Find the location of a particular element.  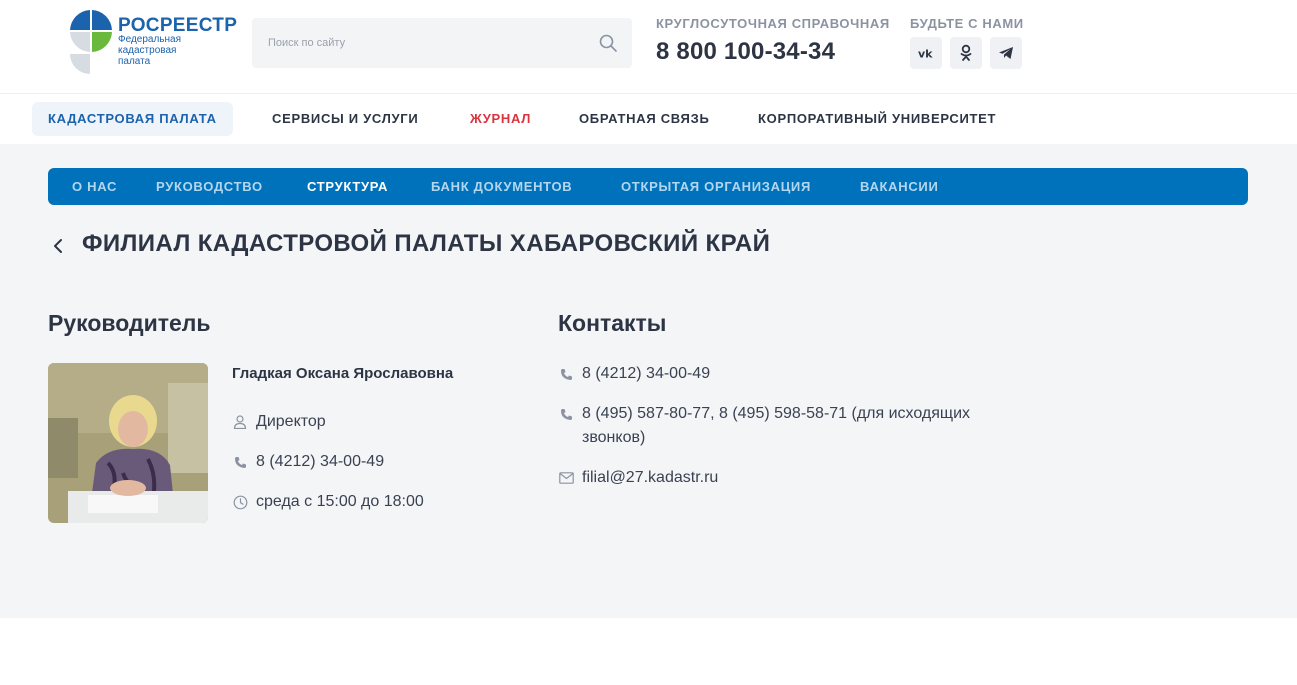

helpline-label: КРУГЛОСУТОЧНАЯ СПРАВОЧНАЯ is located at coordinates (773, 23).